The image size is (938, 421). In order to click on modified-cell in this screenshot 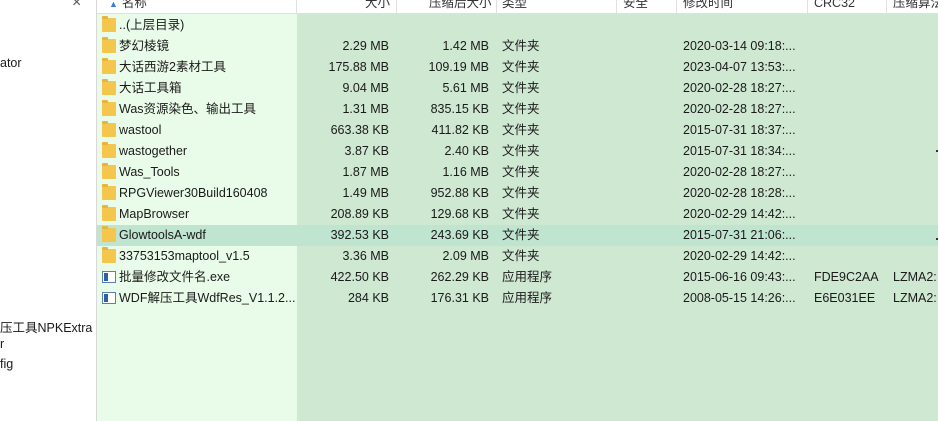, I will do `click(742, 25)`.